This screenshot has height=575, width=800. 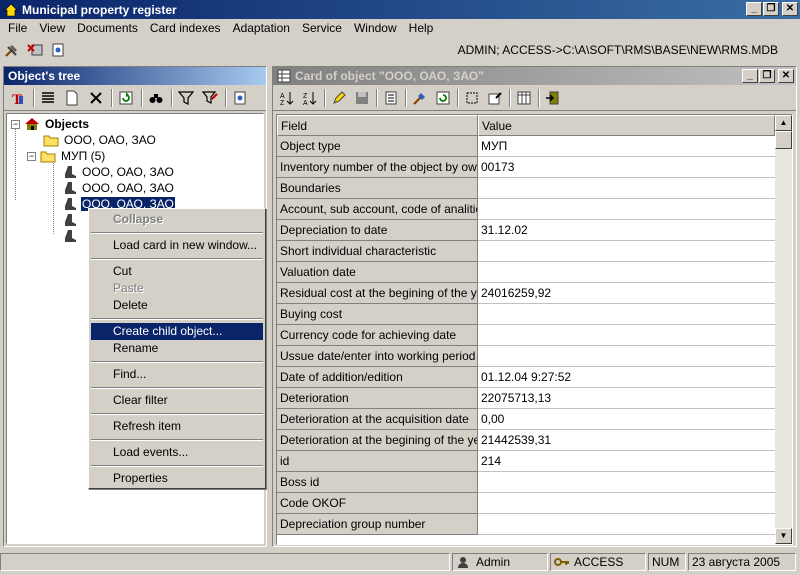 I want to click on menu-window: Window, so click(x=375, y=28).